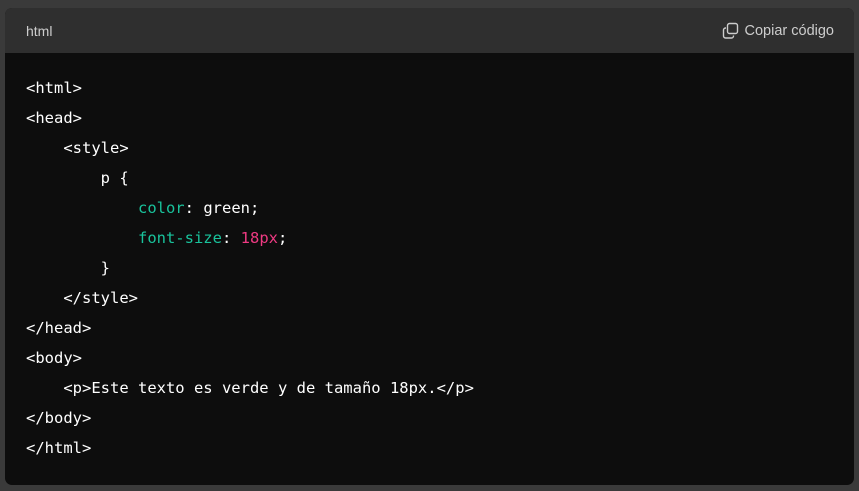  I want to click on code-line: </style>, so click(82, 298).